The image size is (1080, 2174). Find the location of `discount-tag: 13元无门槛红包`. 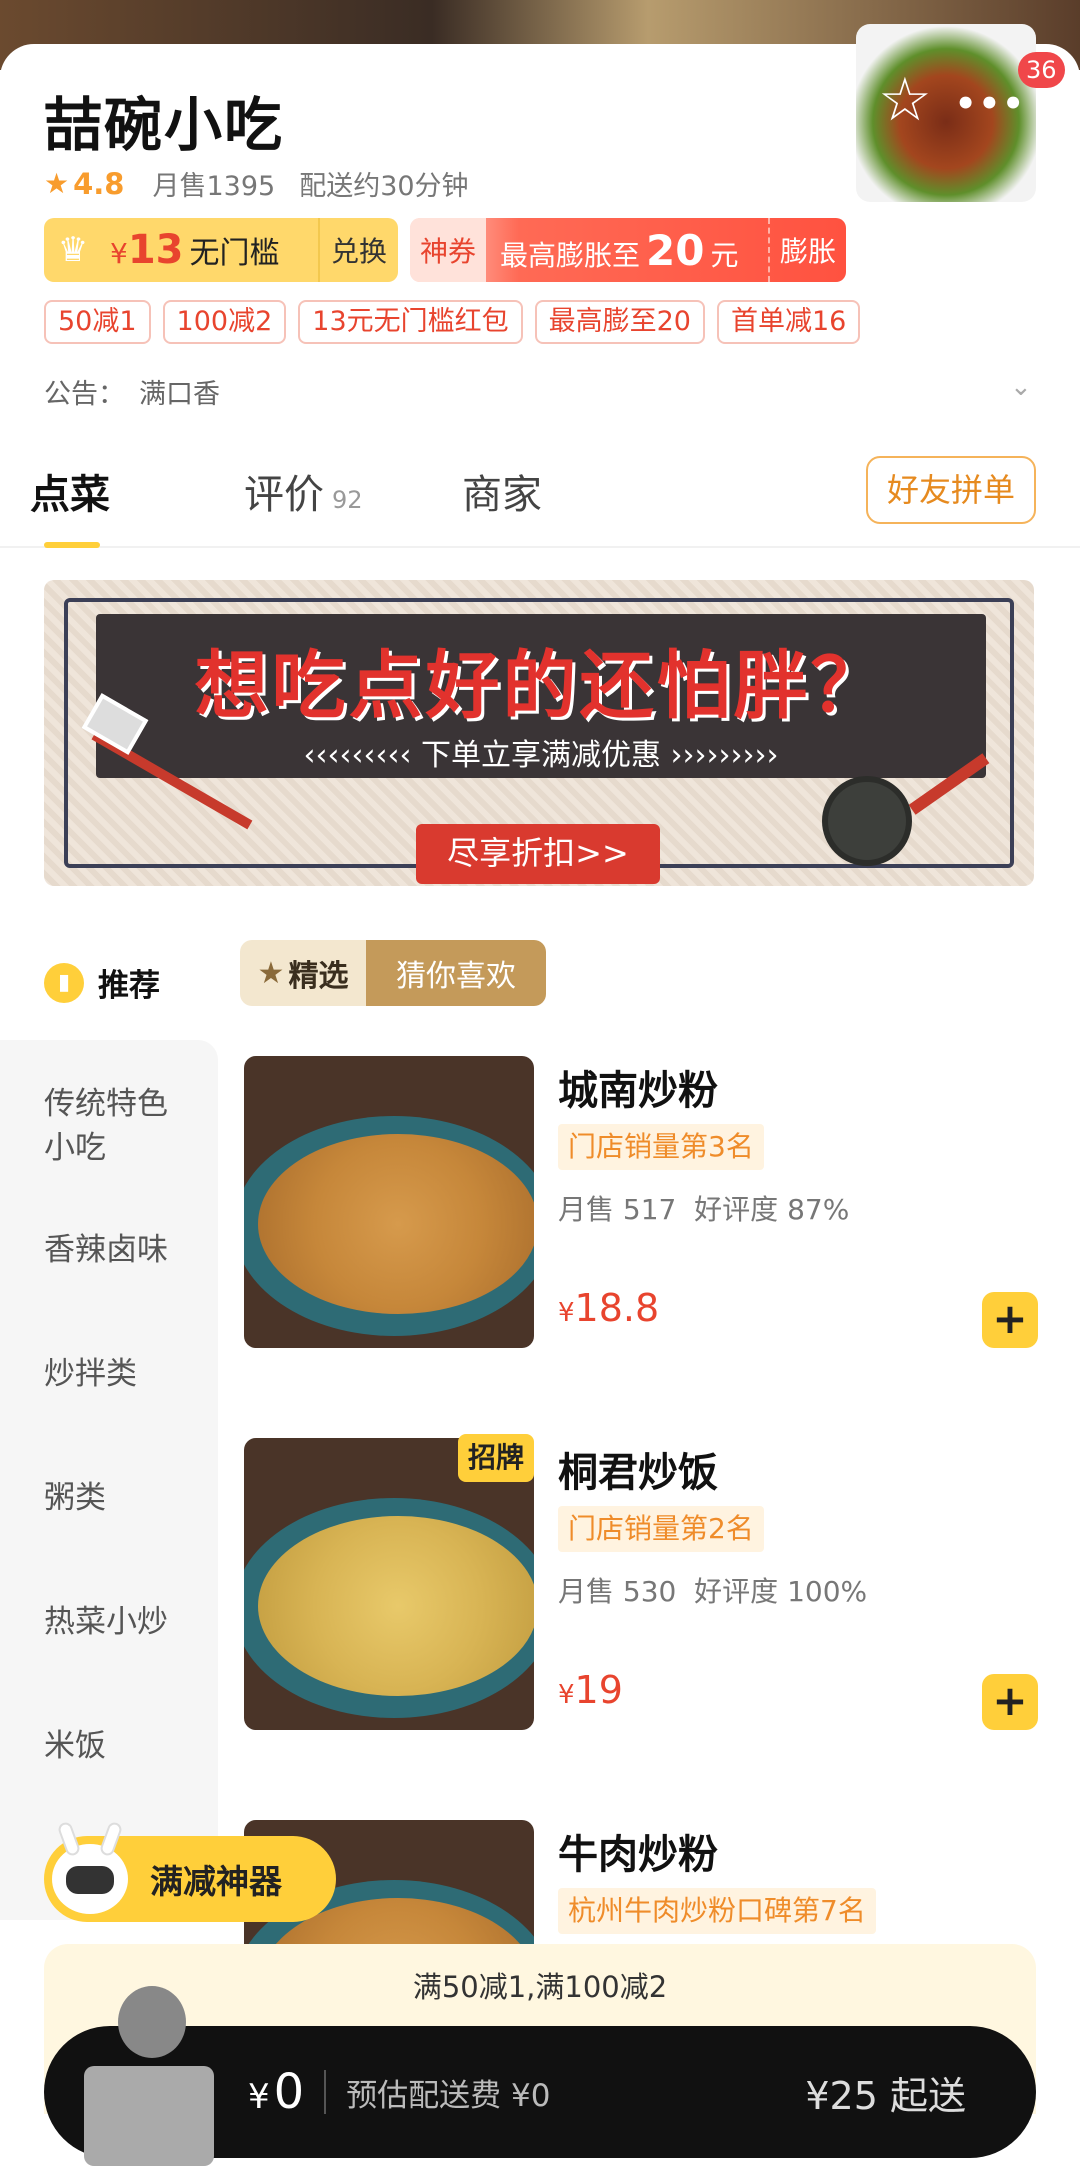

discount-tag: 13元无门槛红包 is located at coordinates (410, 322).